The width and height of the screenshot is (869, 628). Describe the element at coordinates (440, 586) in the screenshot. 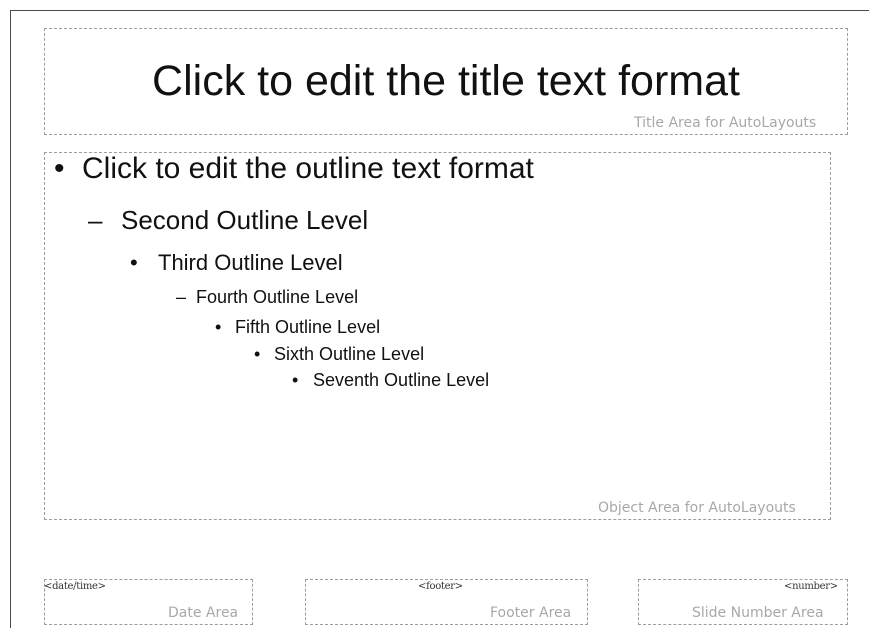

I see `footer-field: <footer>` at that location.